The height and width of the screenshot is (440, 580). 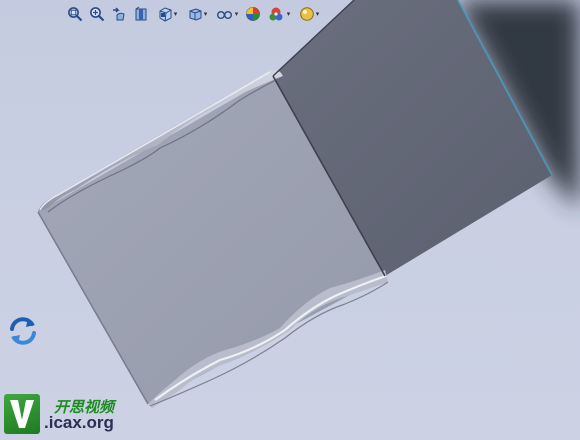 I want to click on zoom-to-area-button, so click(x=97, y=14).